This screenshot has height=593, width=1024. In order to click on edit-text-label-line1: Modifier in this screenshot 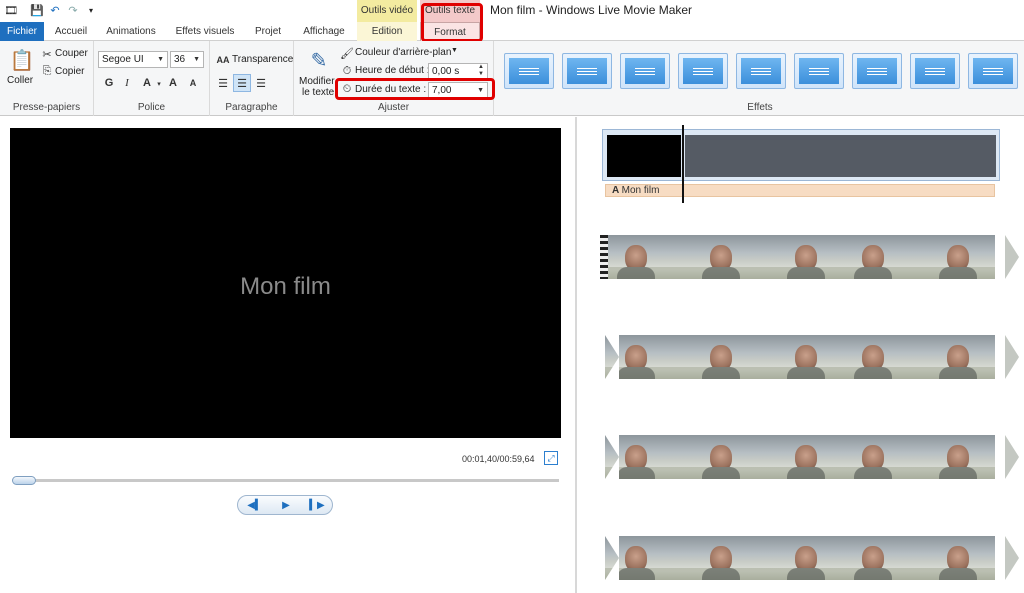, I will do `click(317, 81)`.